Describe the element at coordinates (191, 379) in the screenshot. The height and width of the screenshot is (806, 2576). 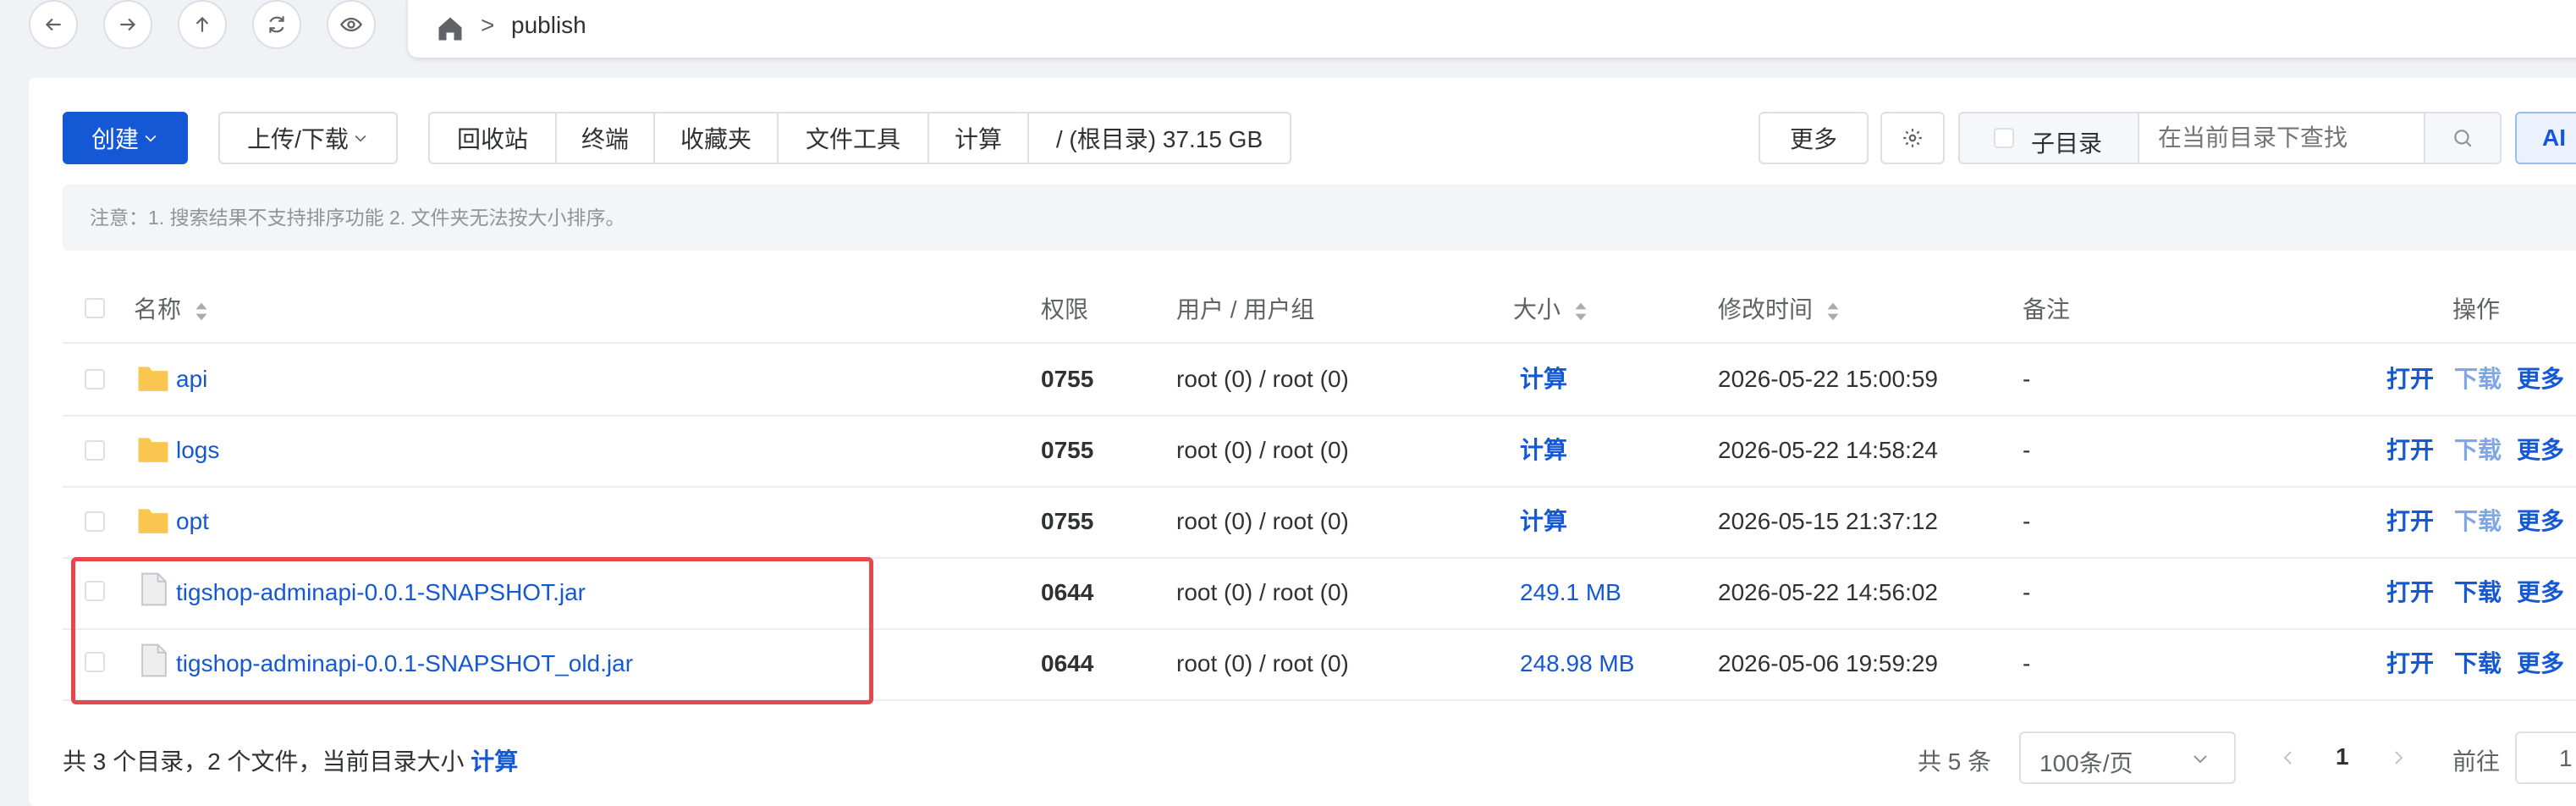
I see `file-name-link: api` at that location.